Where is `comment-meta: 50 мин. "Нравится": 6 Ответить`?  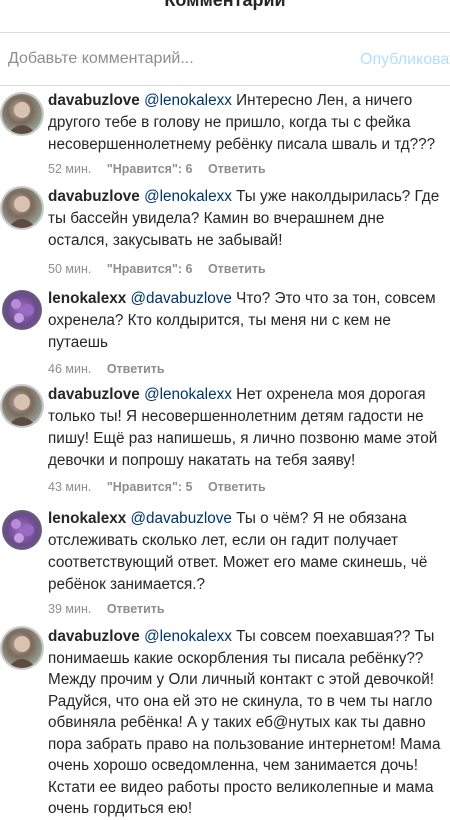
comment-meta: 50 мин. "Нравится": 6 Ответить is located at coordinates (163, 271).